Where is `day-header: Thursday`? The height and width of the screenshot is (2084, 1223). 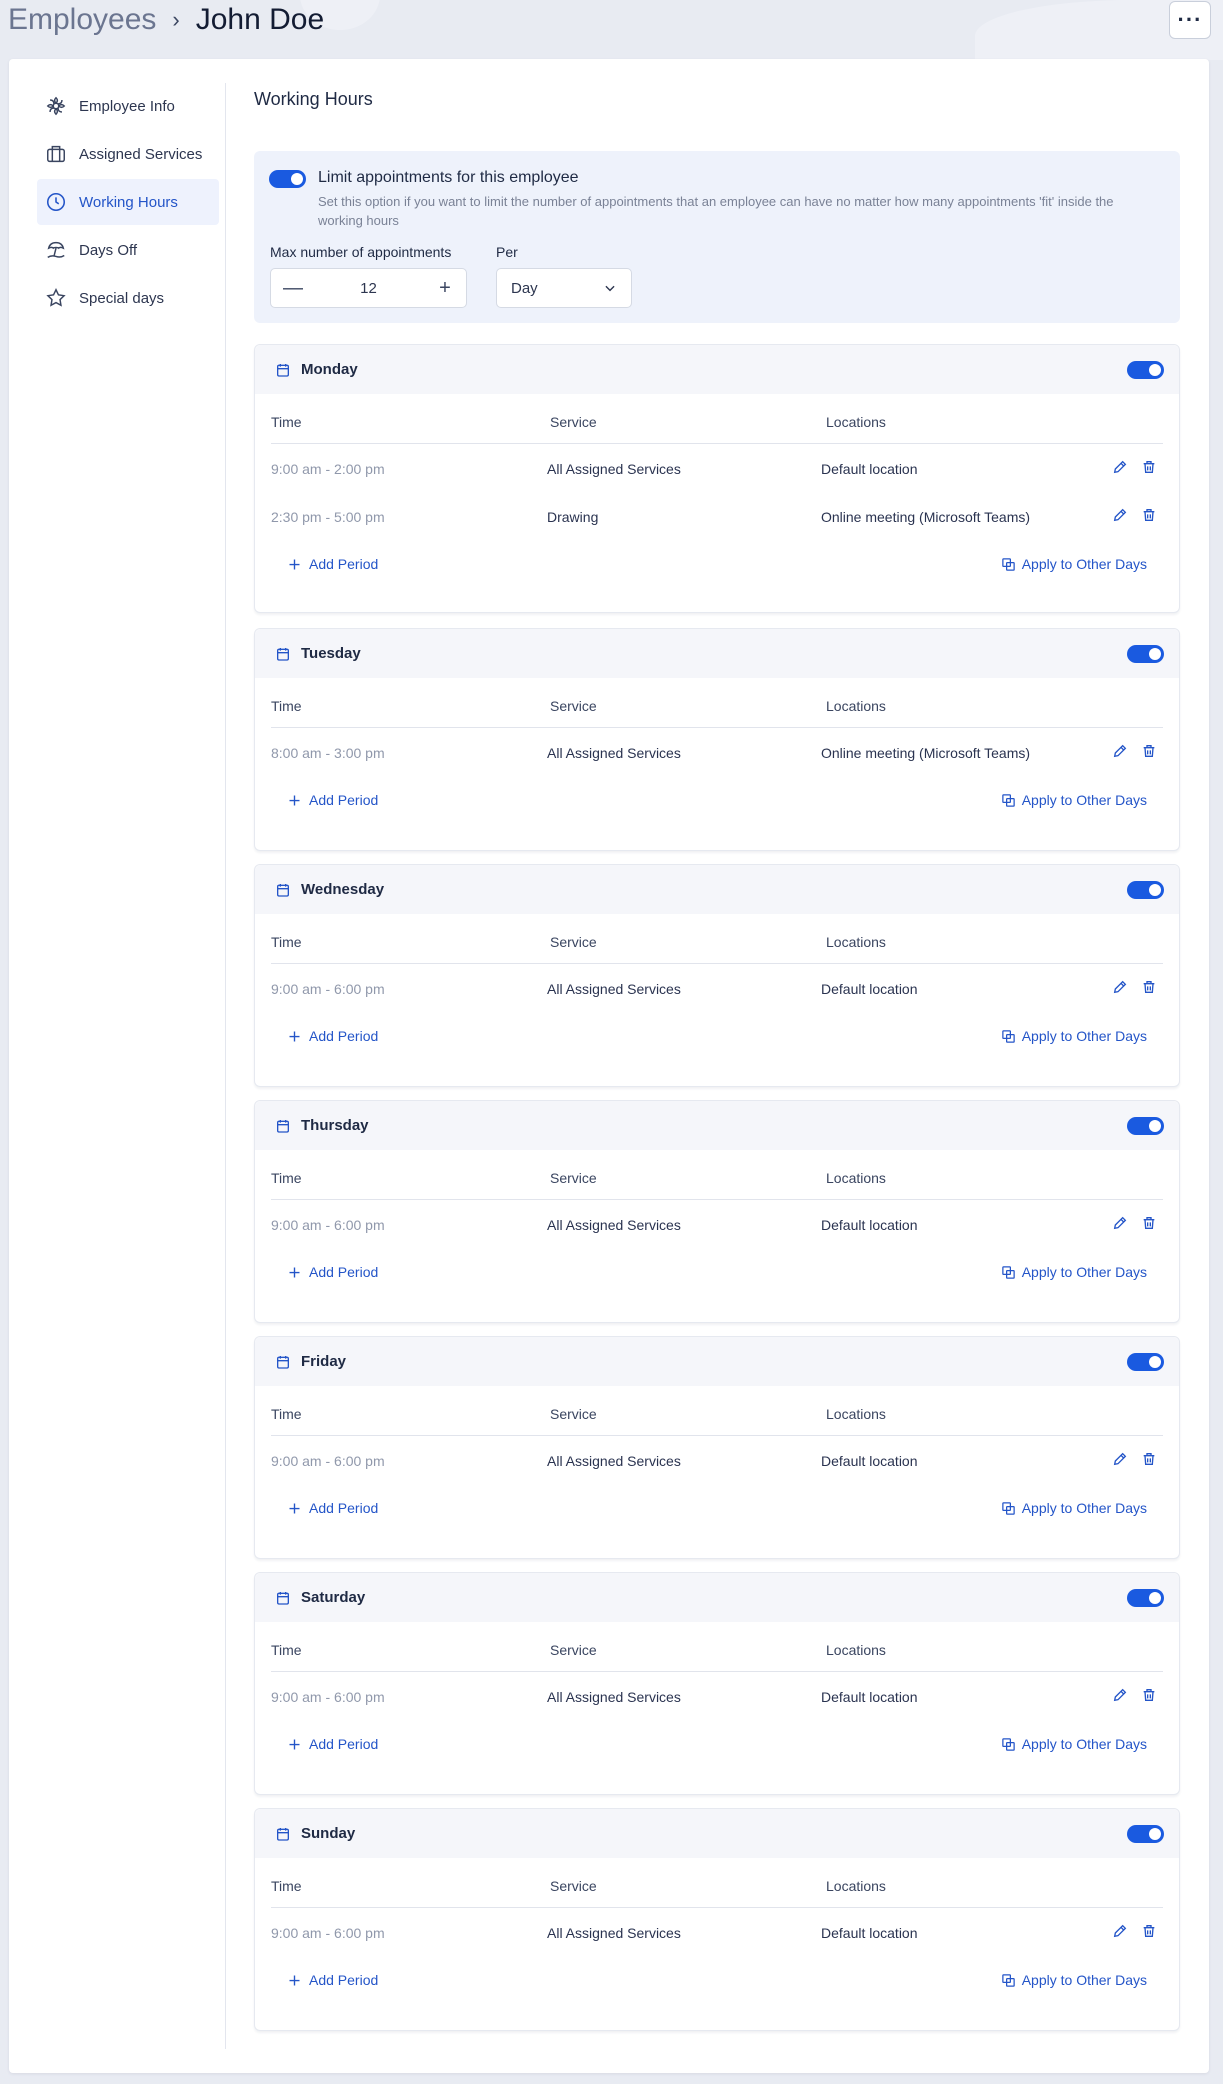
day-header: Thursday is located at coordinates (717, 1125).